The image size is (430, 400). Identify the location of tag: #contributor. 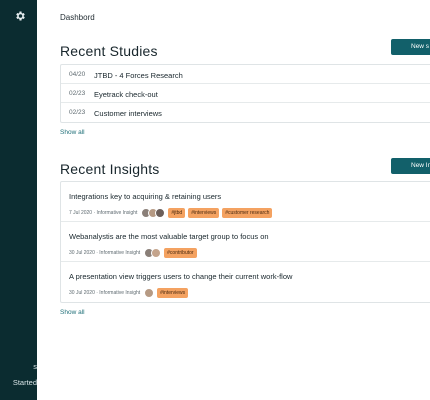
(180, 253).